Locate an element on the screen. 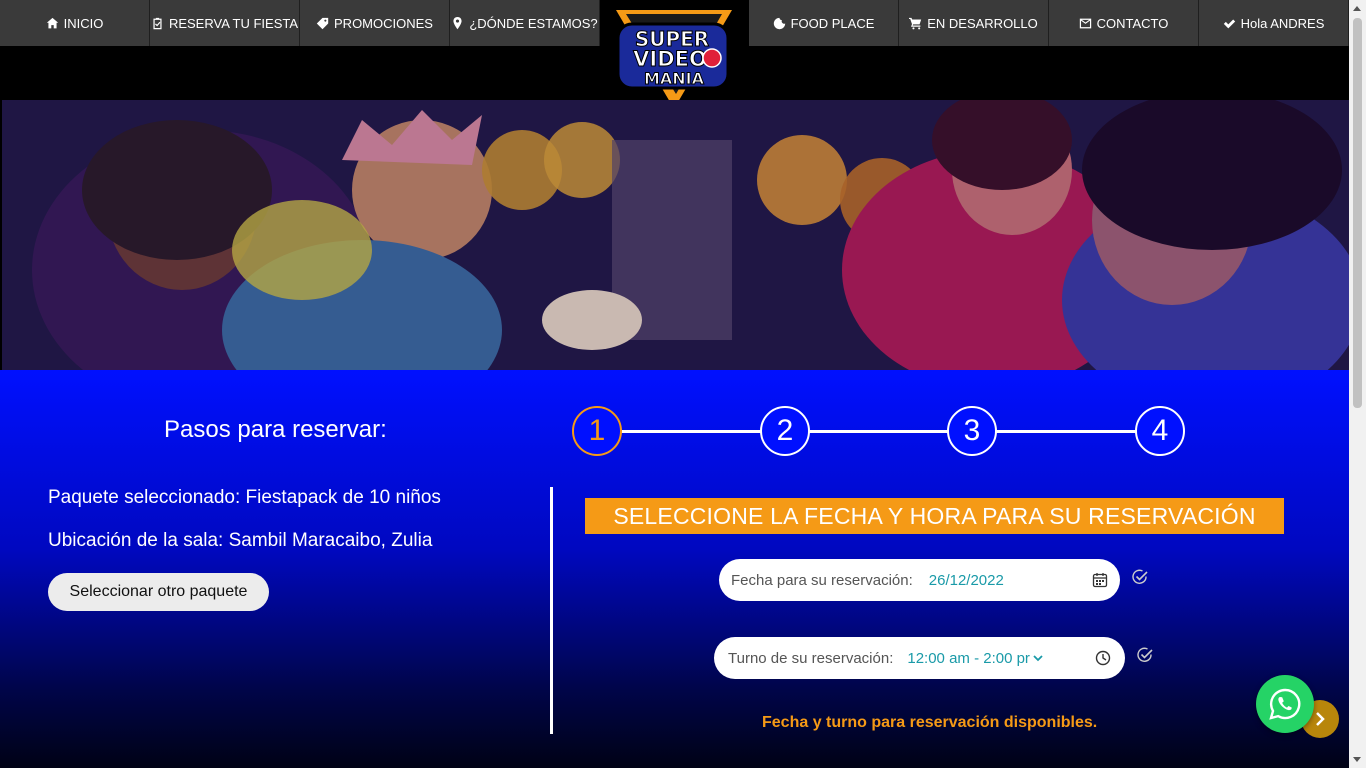  chevron-down-icon is located at coordinates (1038, 658).